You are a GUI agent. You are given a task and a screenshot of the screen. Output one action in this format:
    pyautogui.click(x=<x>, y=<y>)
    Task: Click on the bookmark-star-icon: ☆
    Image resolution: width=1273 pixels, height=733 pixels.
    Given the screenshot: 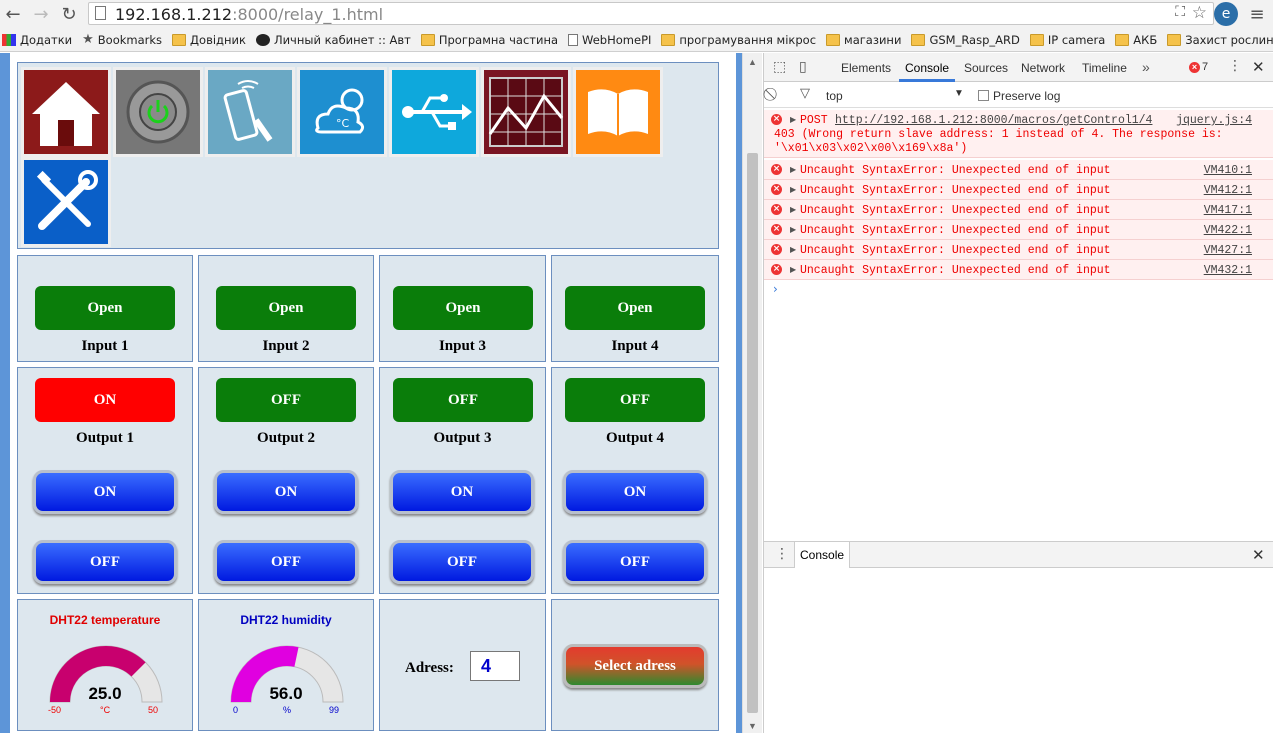 What is the action you would take?
    pyautogui.click(x=1199, y=13)
    